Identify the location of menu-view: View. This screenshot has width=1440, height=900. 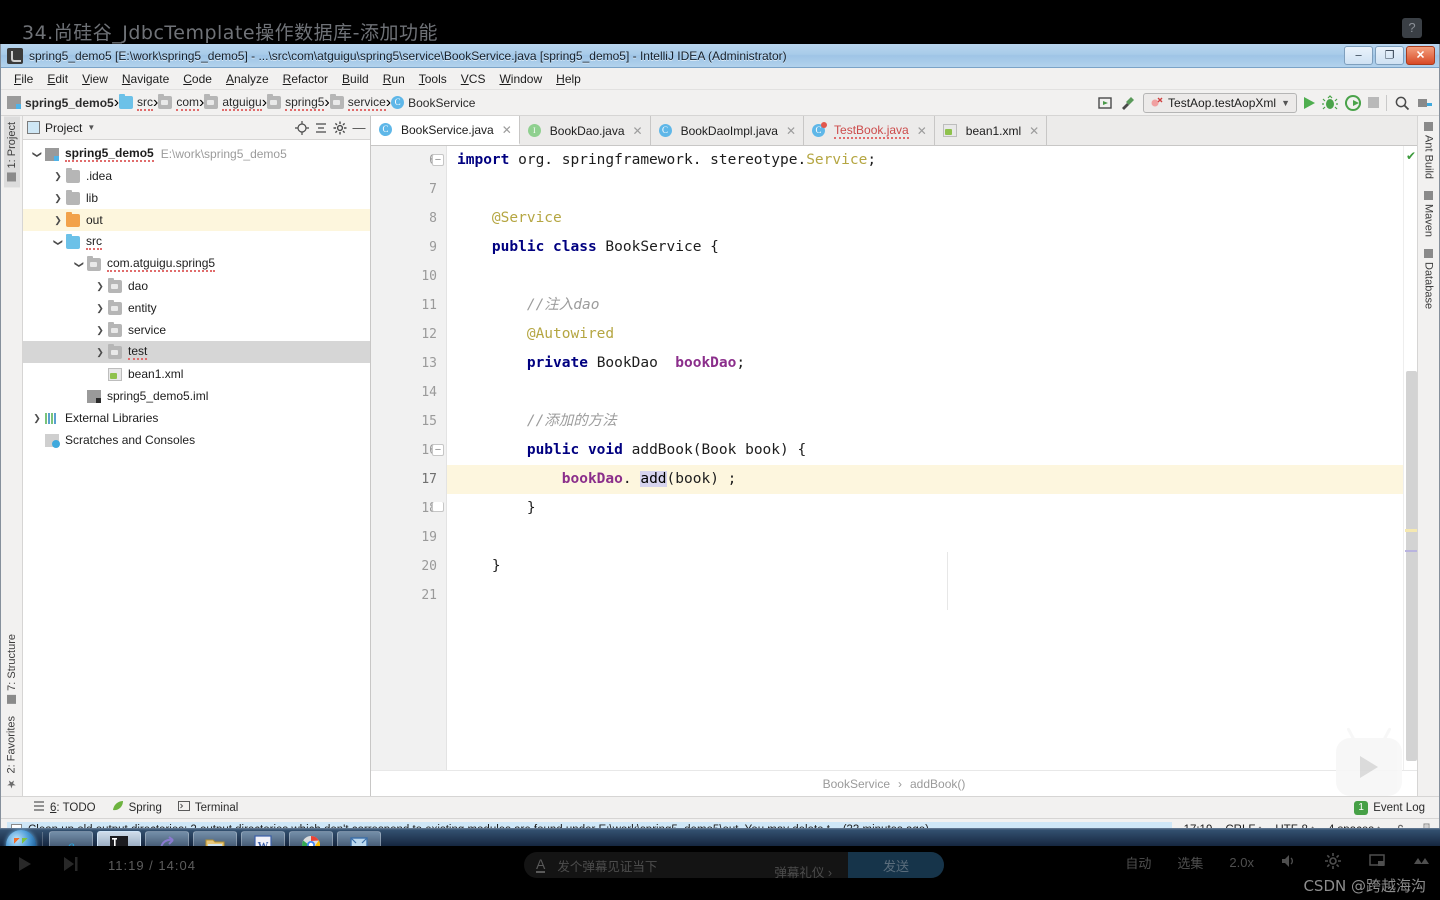
(95, 79).